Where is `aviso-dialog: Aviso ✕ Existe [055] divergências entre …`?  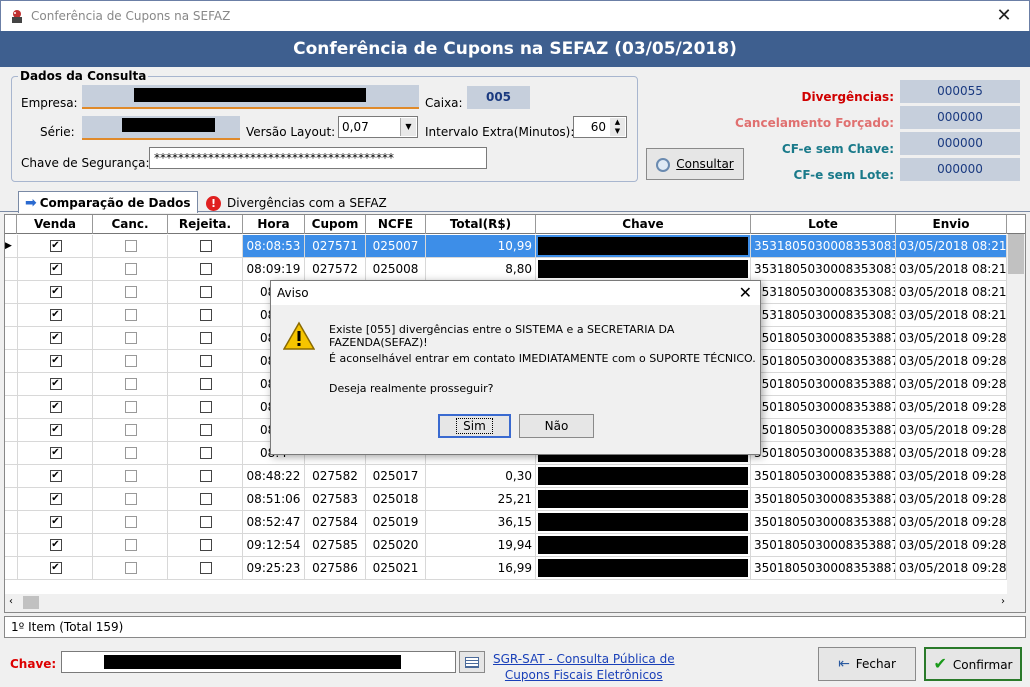
aviso-dialog: Aviso ✕ Existe [055] divergências entre … is located at coordinates (515, 367).